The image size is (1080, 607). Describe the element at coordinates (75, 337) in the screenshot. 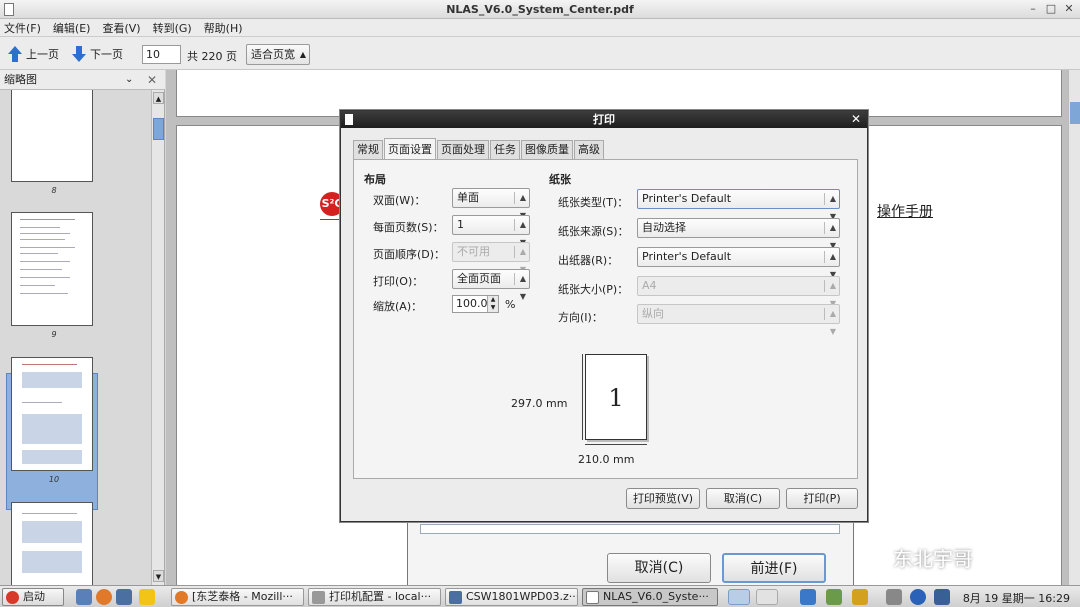

I see `thumbnail-list: 8 9 10` at that location.